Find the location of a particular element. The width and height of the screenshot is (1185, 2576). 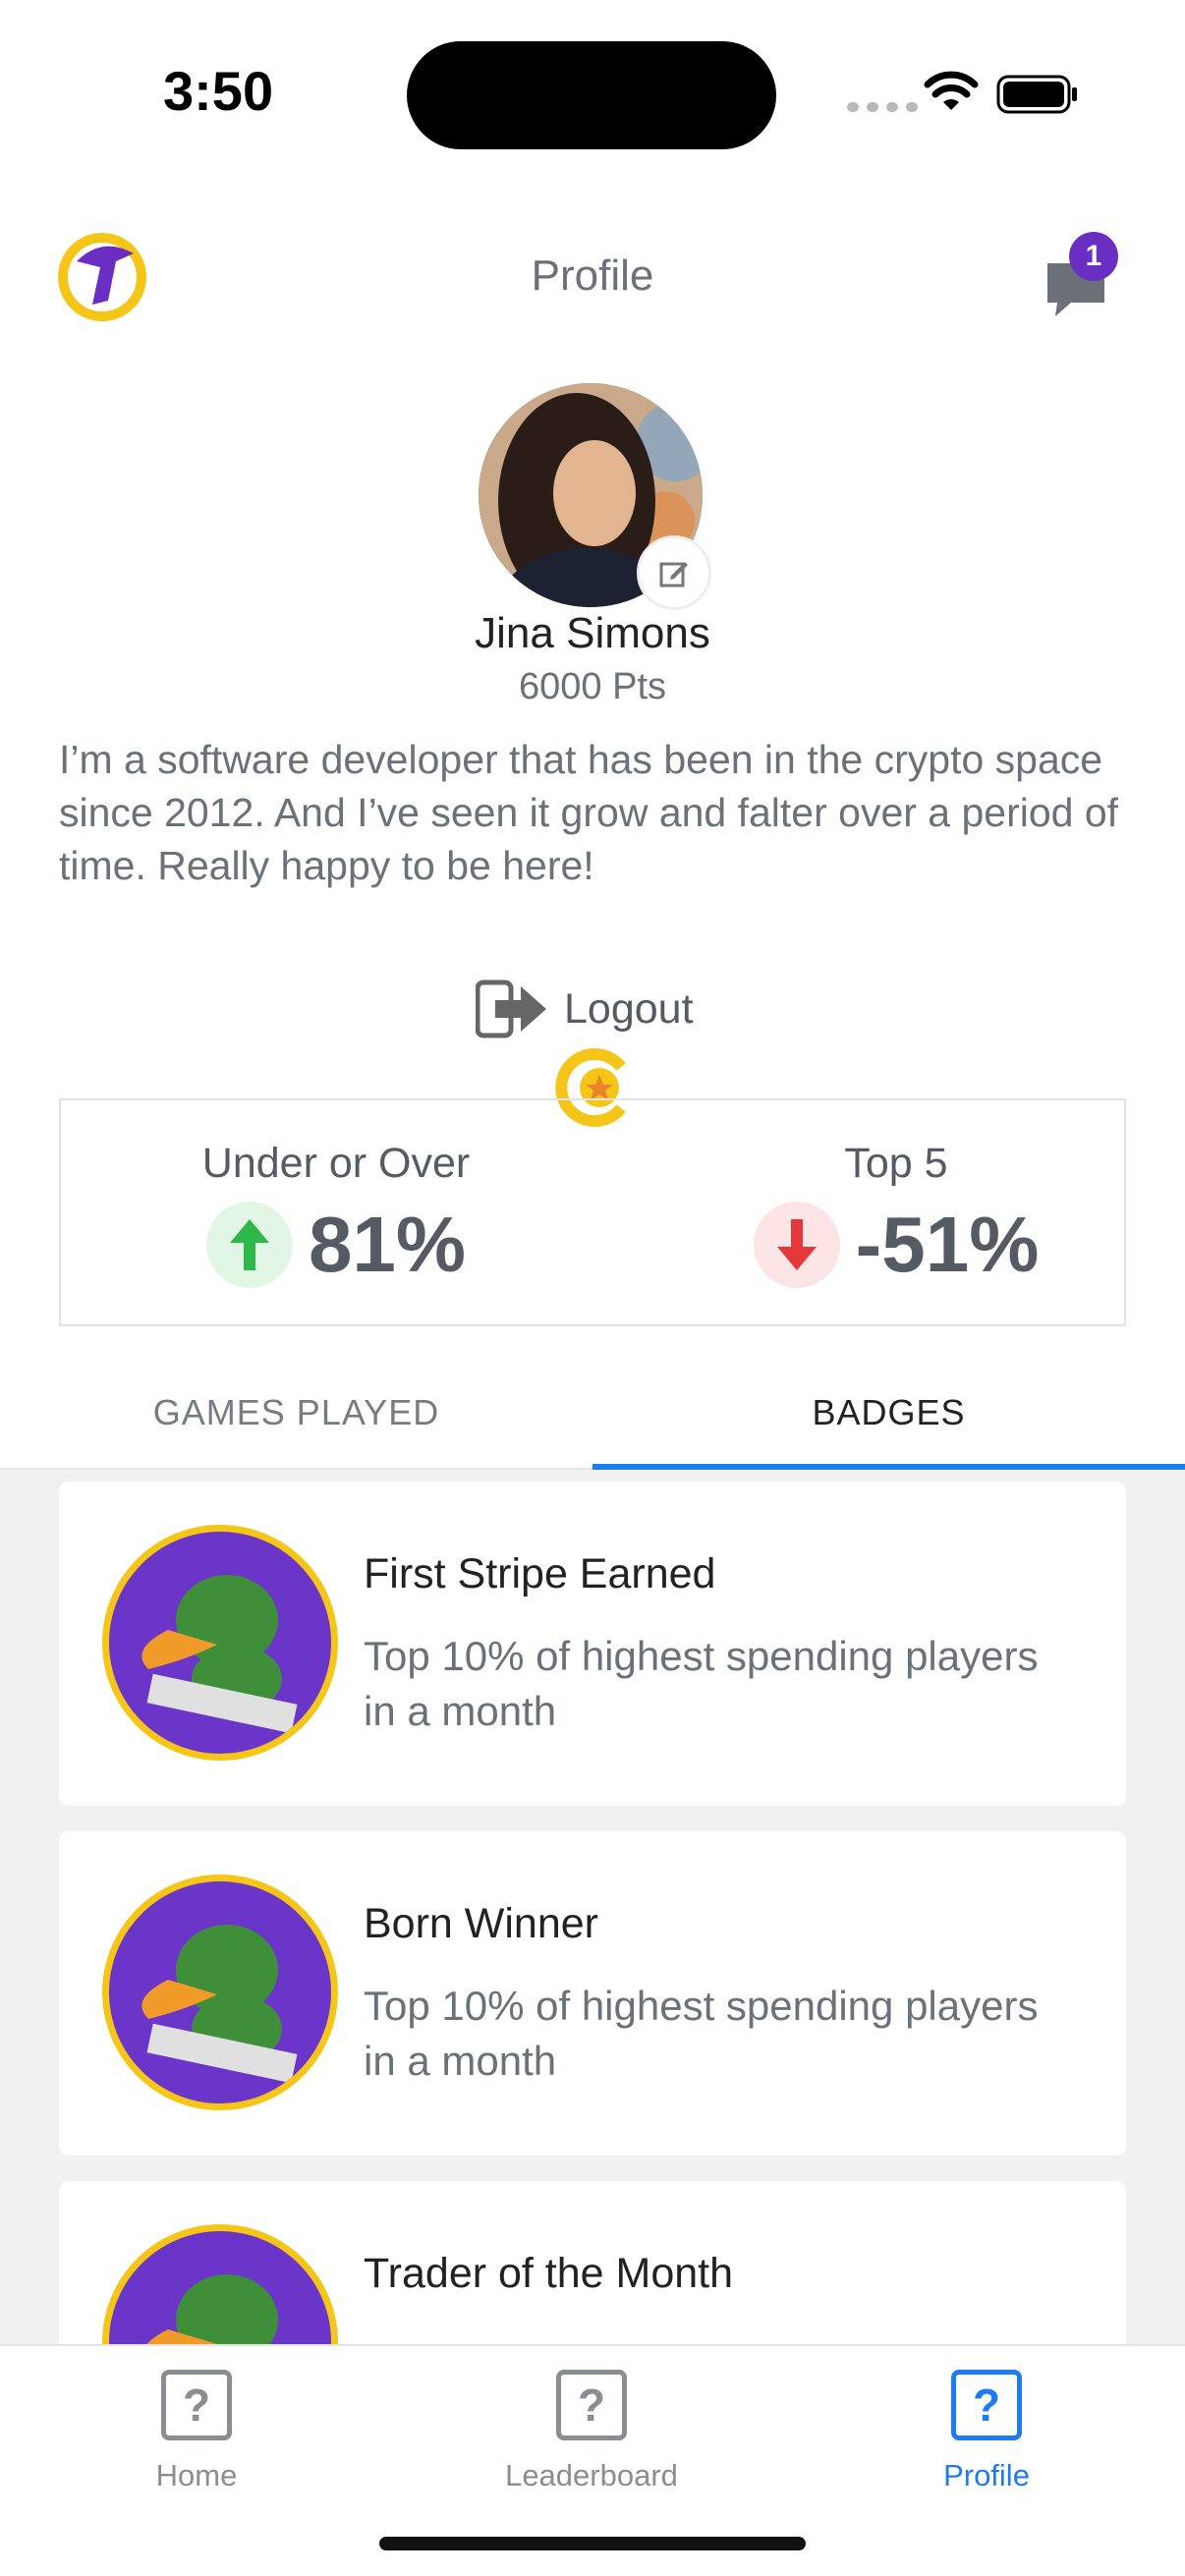

nav-leaderboard: ? Leaderboard is located at coordinates (592, 2431).